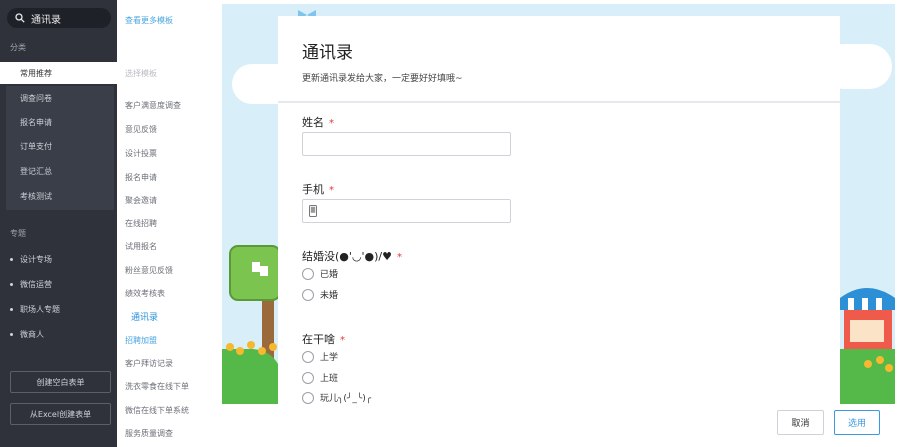 The width and height of the screenshot is (900, 447). I want to click on sidebar-item-common: 常用推荐, so click(58, 73).